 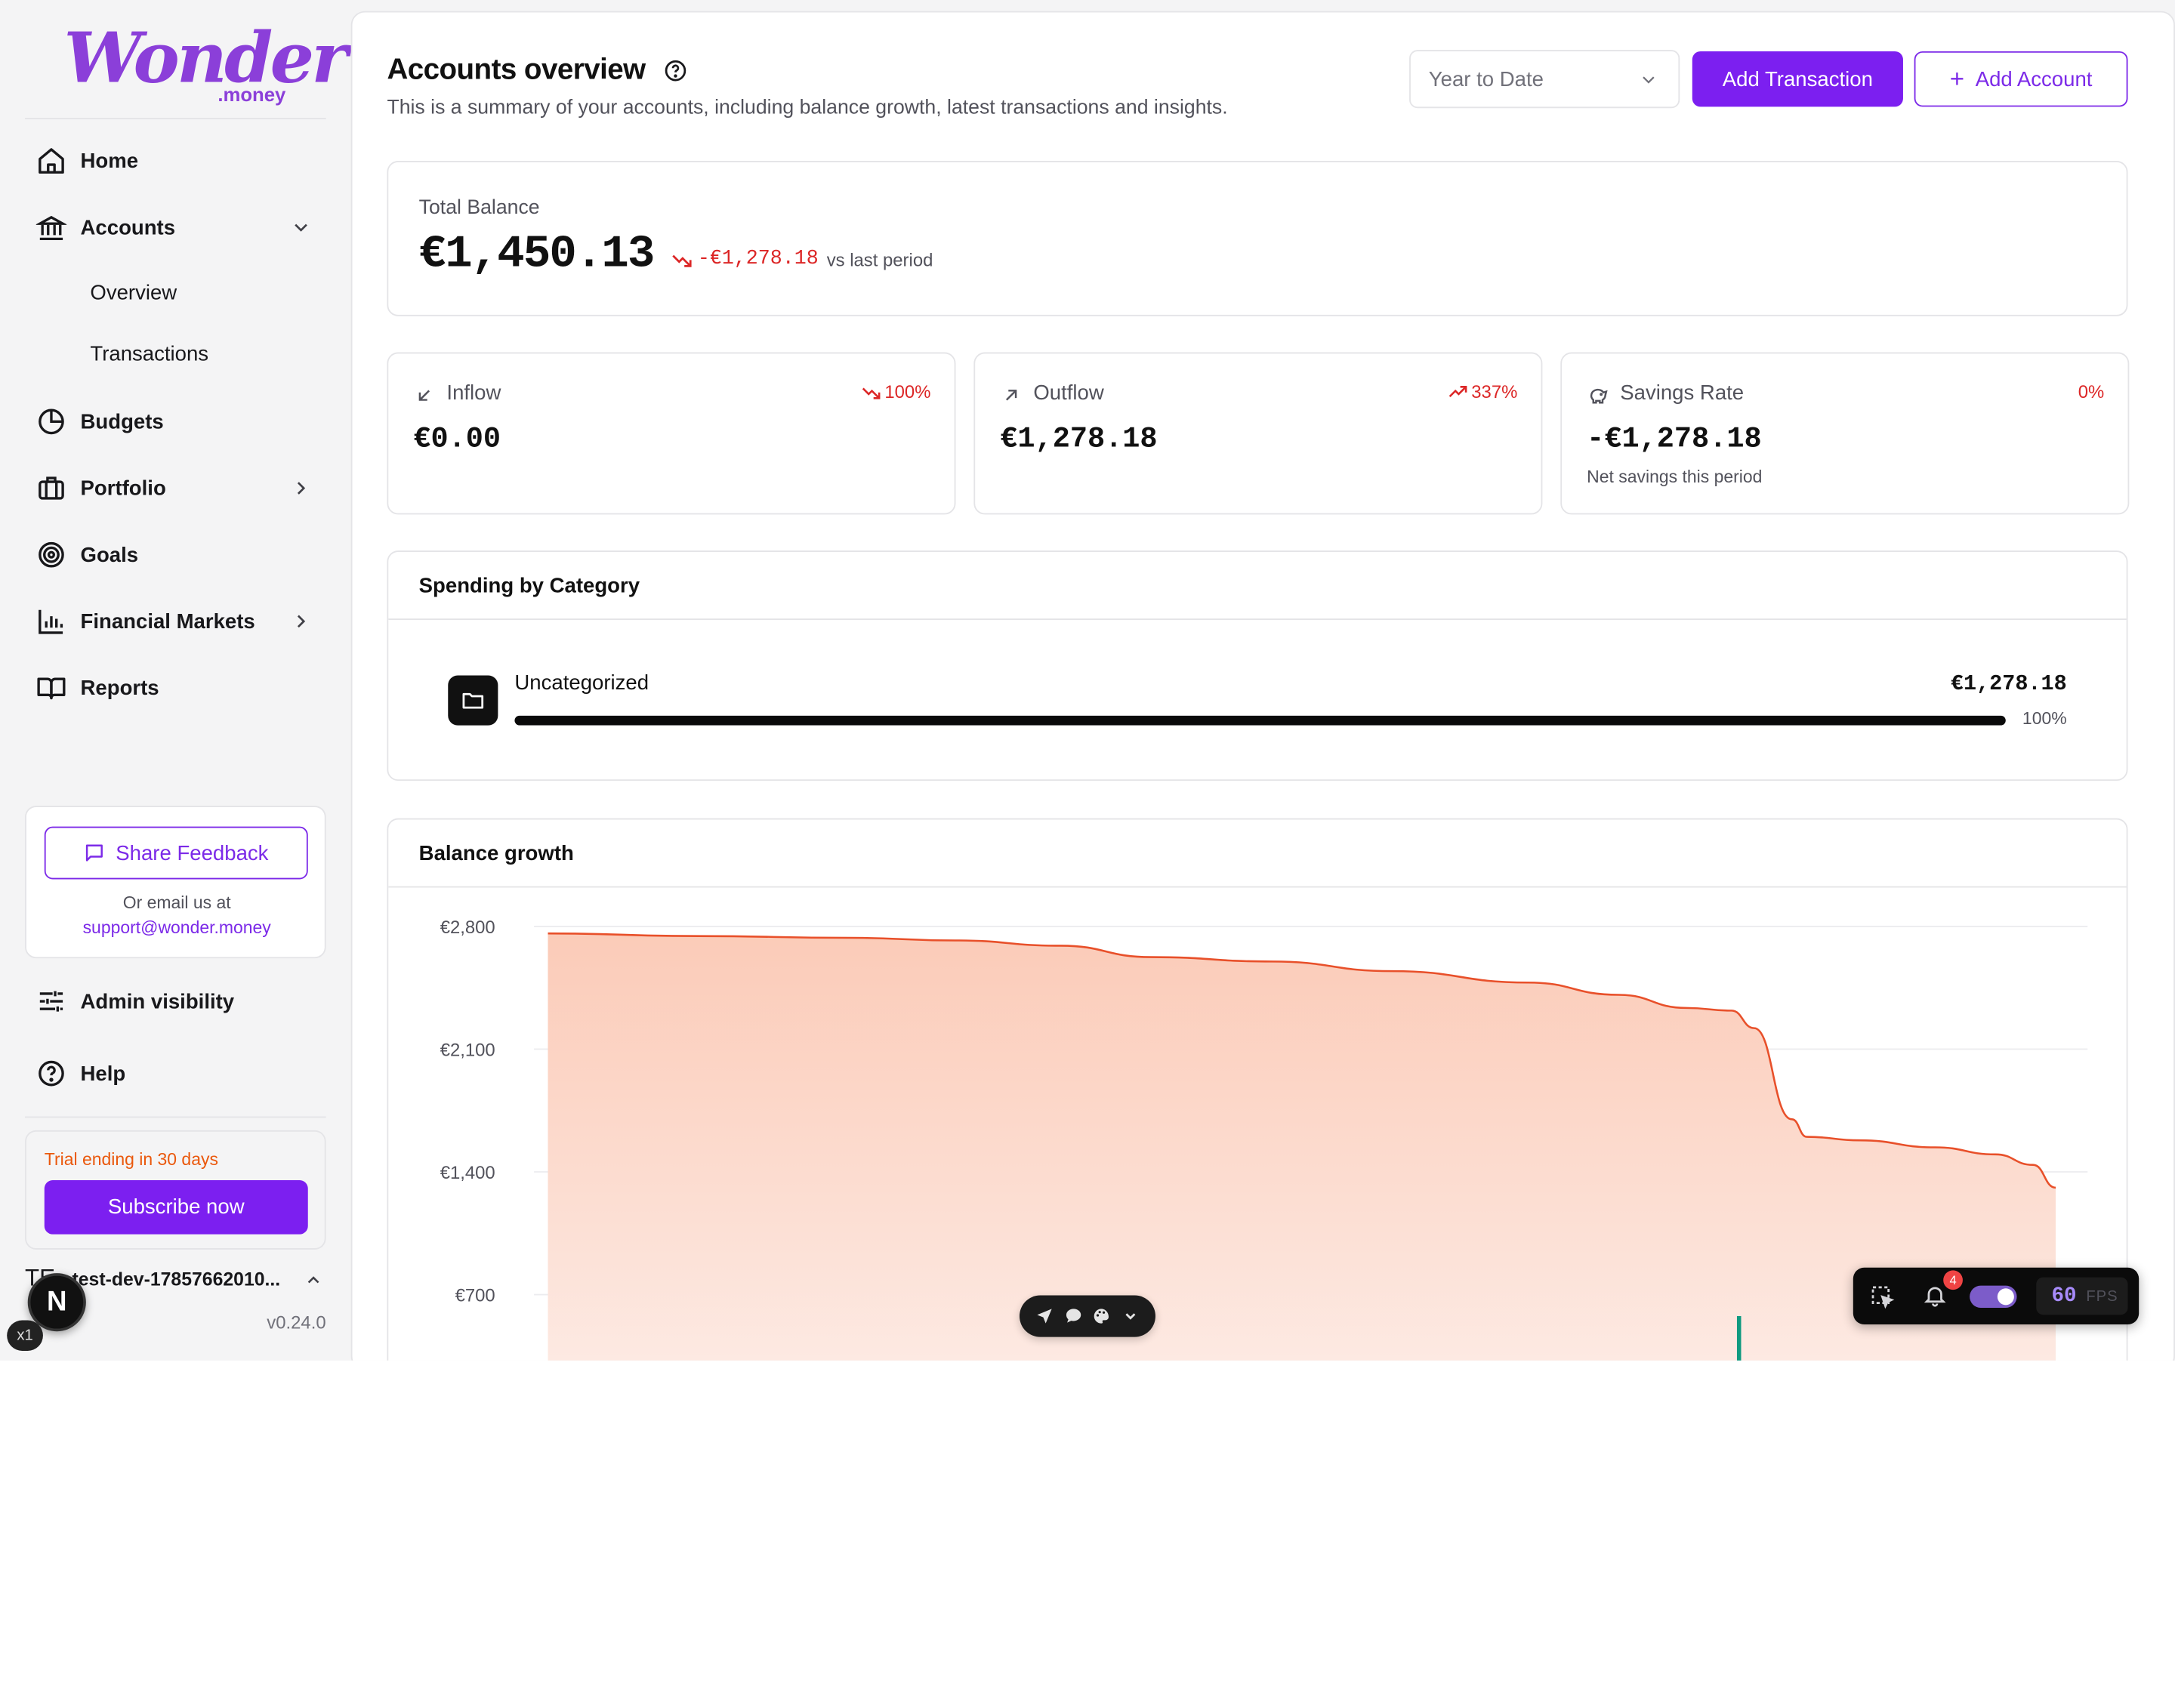 I want to click on section-title: Balance growth, so click(x=1257, y=854).